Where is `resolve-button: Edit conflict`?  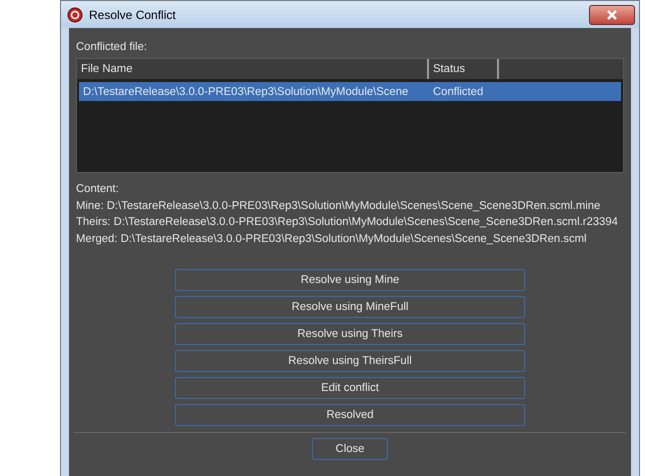
resolve-button: Edit conflict is located at coordinates (350, 388).